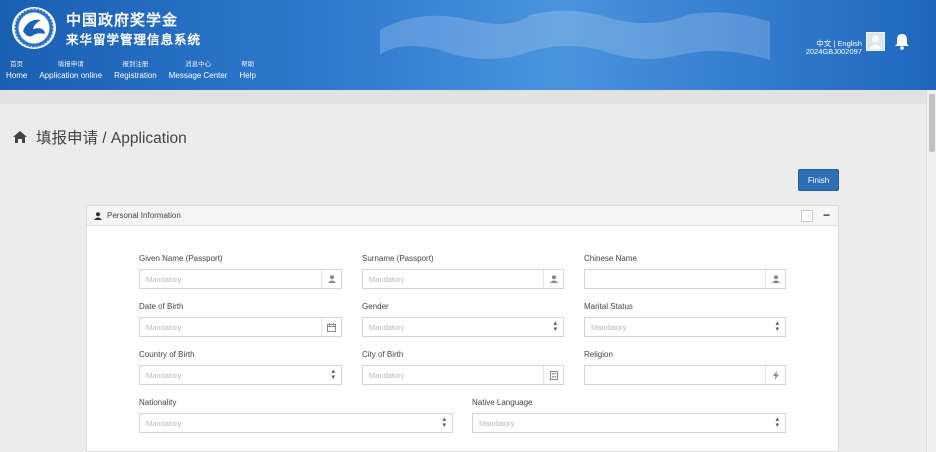  Describe the element at coordinates (164, 375) in the screenshot. I see `country-of-birth-placeholder: Mandatory` at that location.